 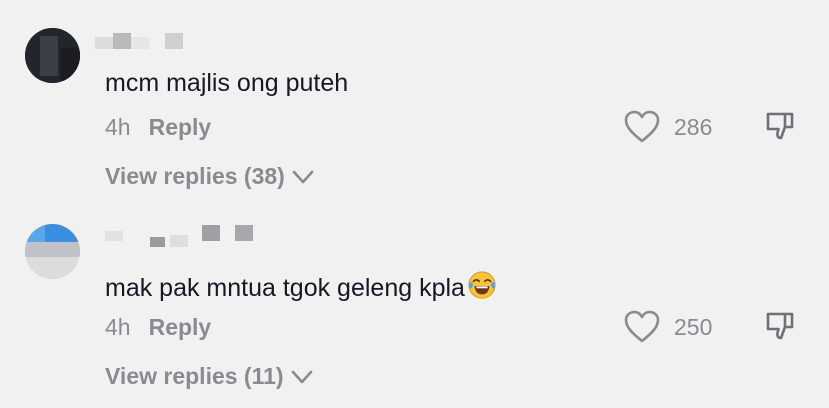 I want to click on view-replies-button: View replies (11), so click(x=209, y=376).